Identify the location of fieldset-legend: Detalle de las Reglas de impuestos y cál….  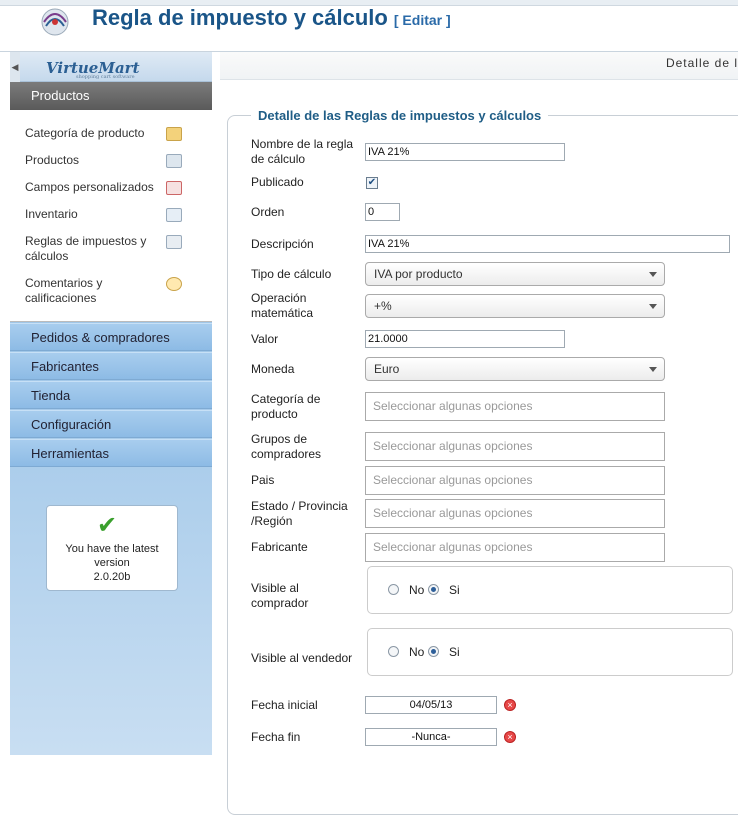
(400, 115).